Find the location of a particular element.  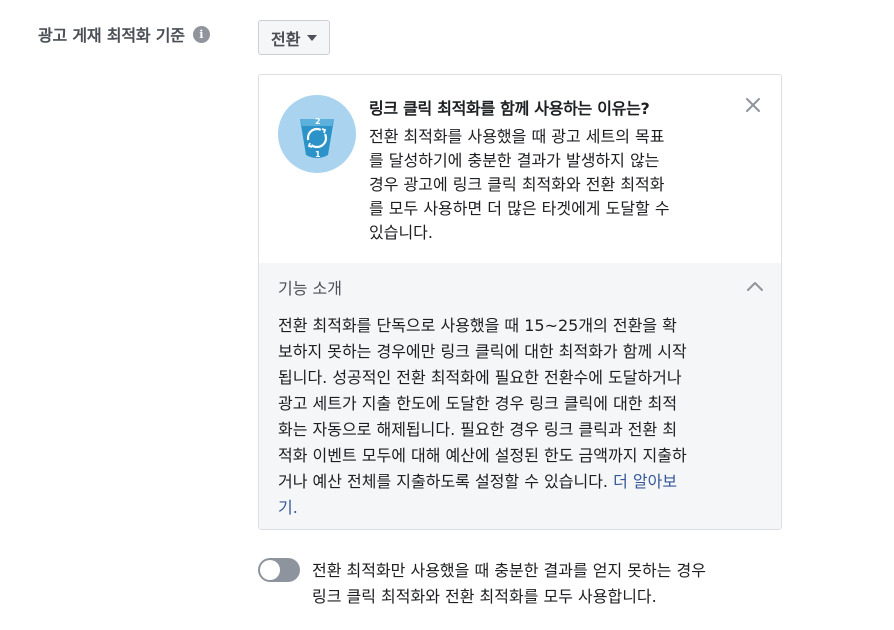

use-link-click-toggle is located at coordinates (279, 570).